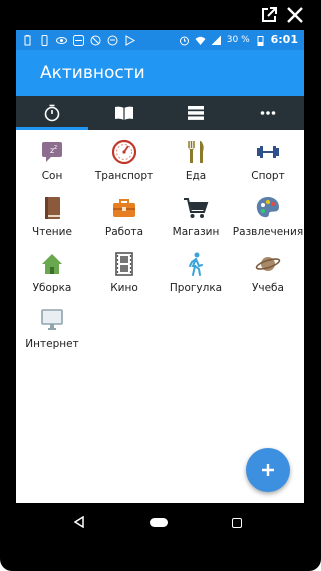  I want to click on stopwatch-icon, so click(52, 113).